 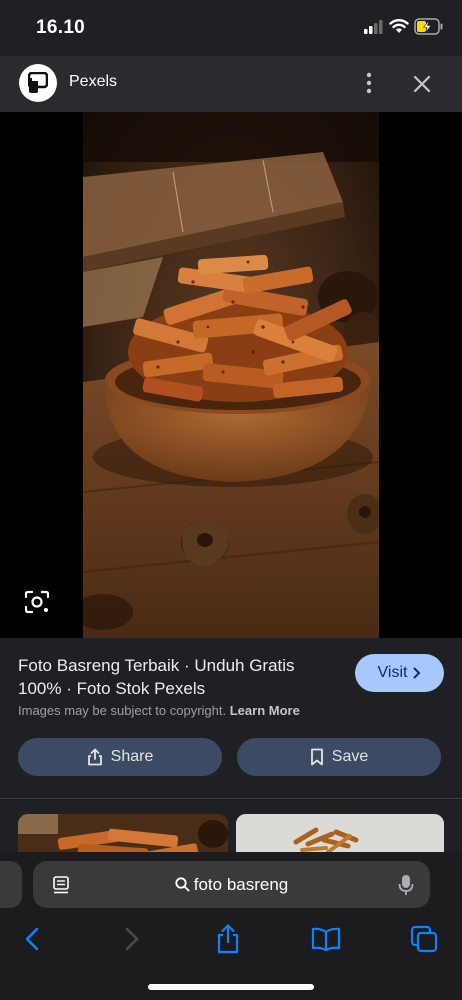 I want to click on search-query: foto basreng, so click(x=231, y=884).